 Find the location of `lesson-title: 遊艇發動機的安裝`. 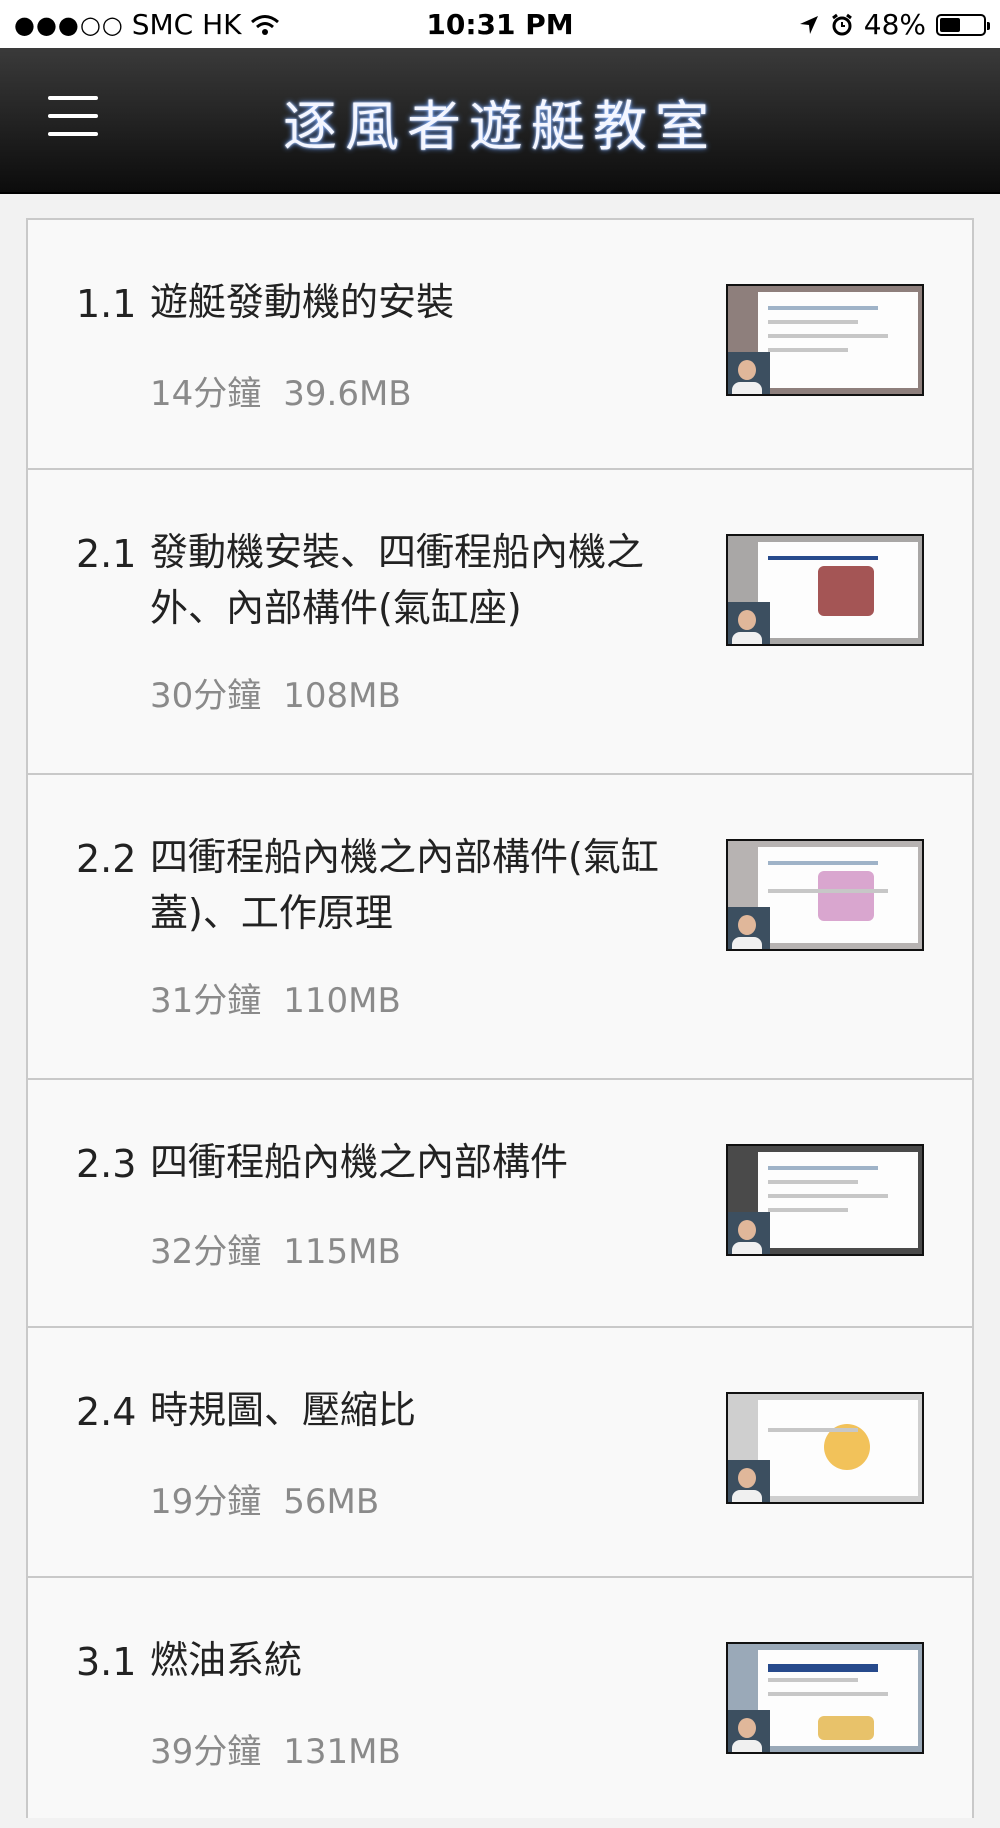

lesson-title: 遊艇發動機的安裝 is located at coordinates (302, 302).